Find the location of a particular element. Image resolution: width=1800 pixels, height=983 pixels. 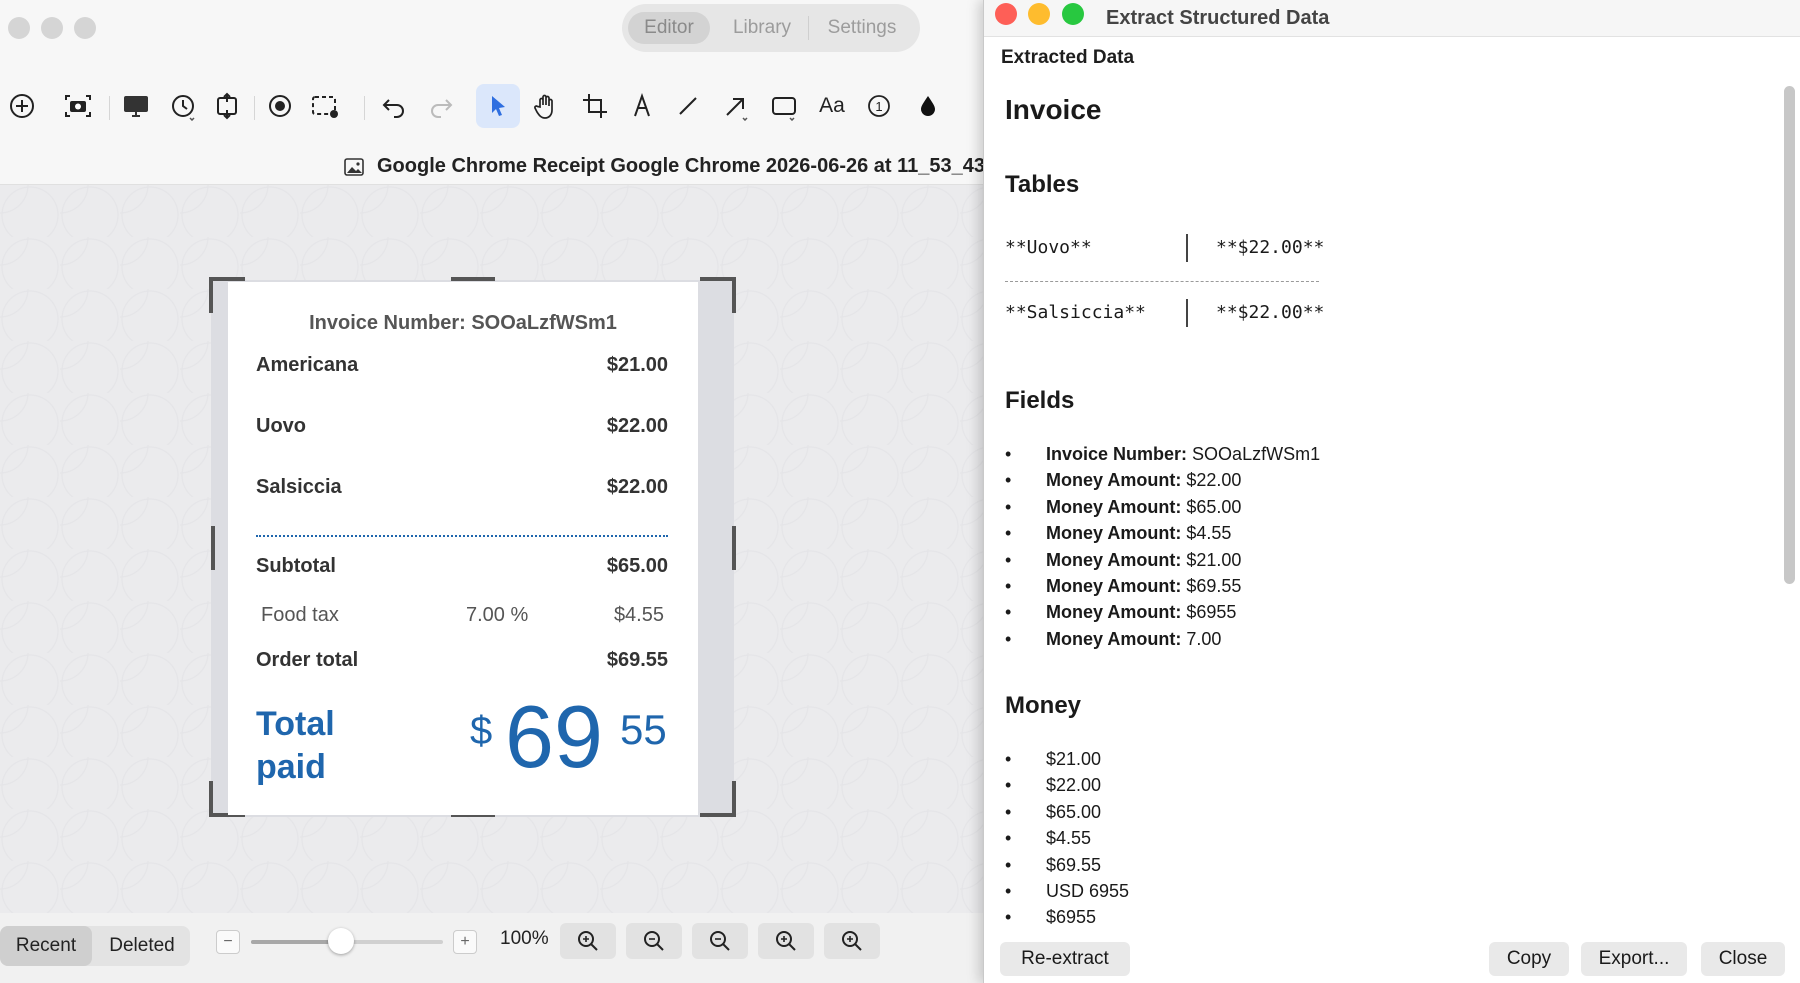

total-paid-label: paid is located at coordinates (291, 767).